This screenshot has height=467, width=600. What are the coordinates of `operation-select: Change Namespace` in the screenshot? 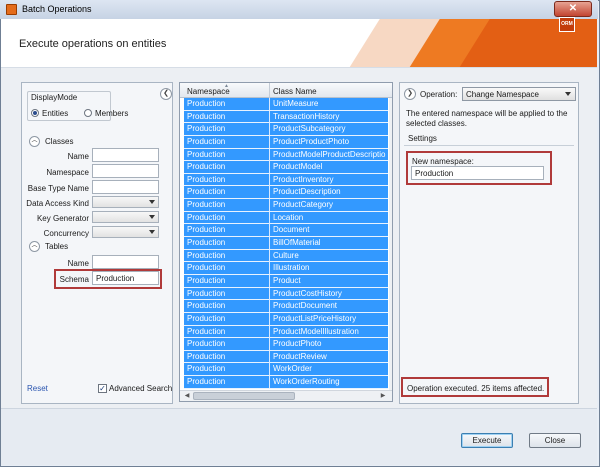 It's located at (519, 94).